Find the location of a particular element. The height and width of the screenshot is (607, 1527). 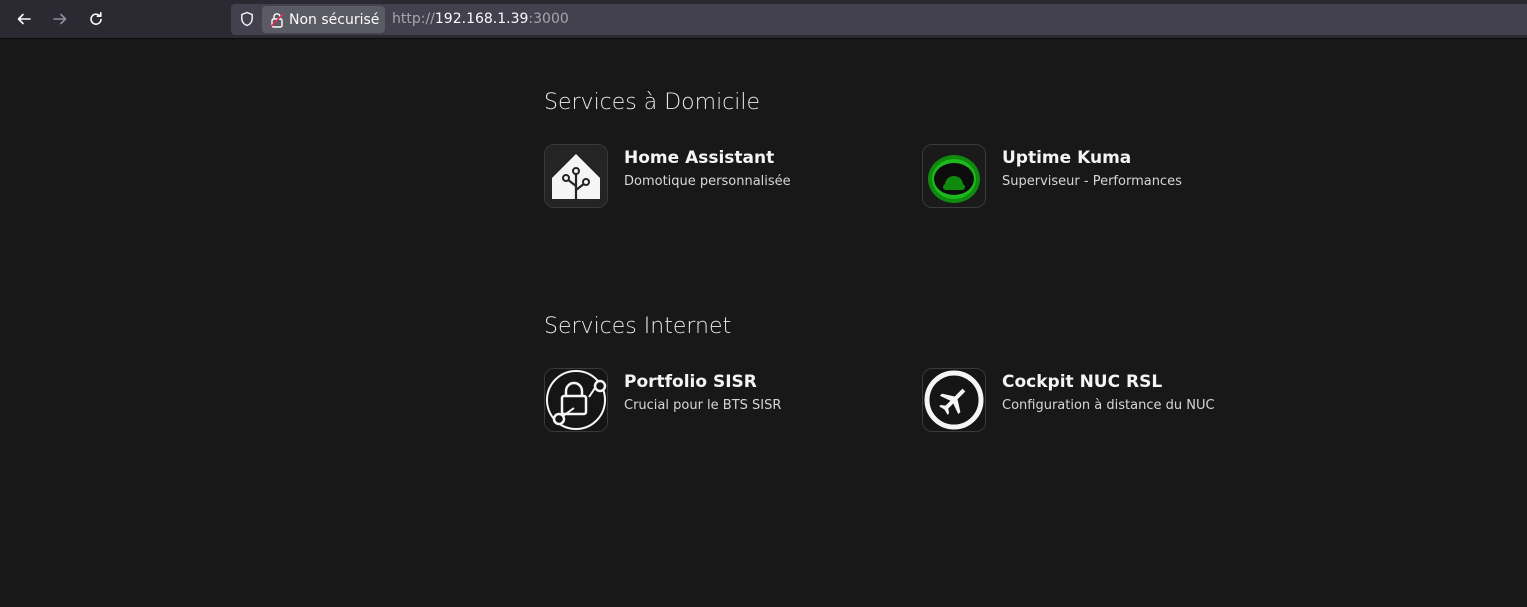

url-scheme: http:// is located at coordinates (413, 19).